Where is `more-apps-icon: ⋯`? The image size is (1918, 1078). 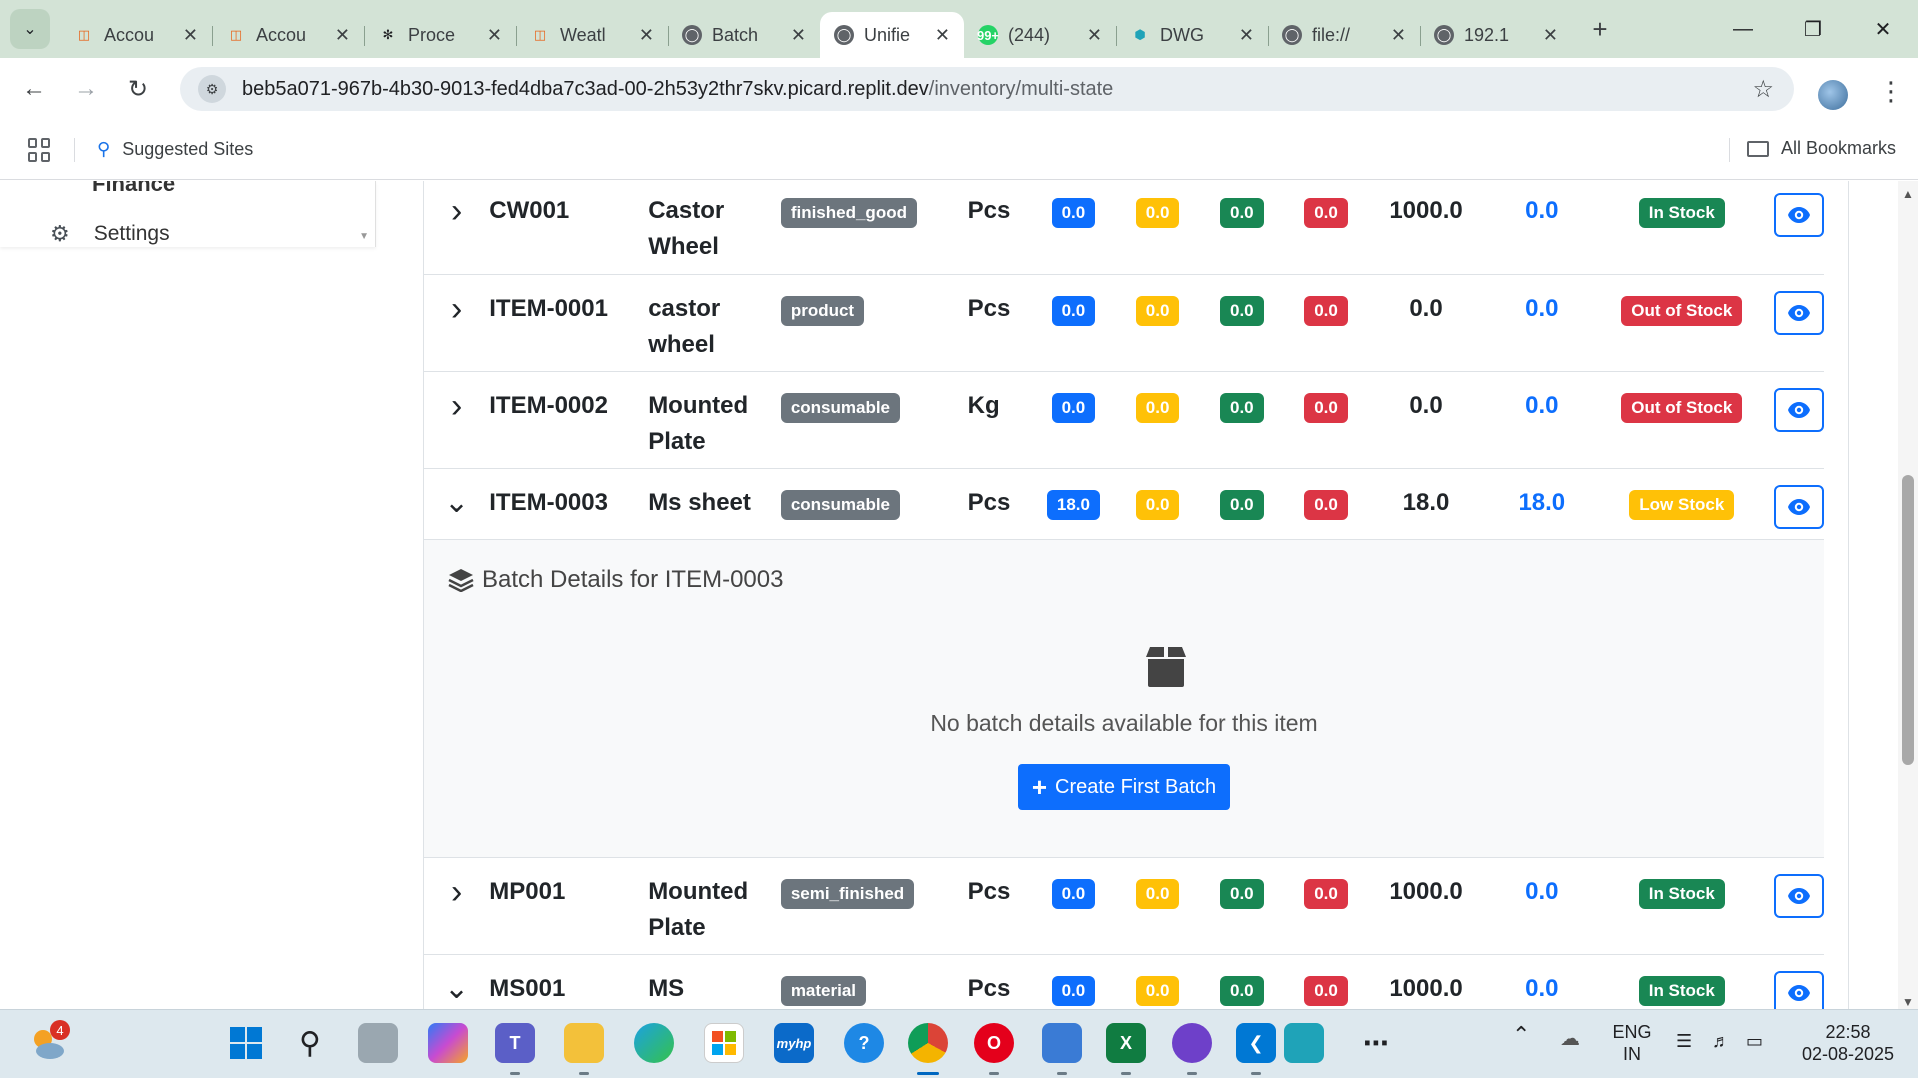 more-apps-icon: ⋯ is located at coordinates (1376, 1043).